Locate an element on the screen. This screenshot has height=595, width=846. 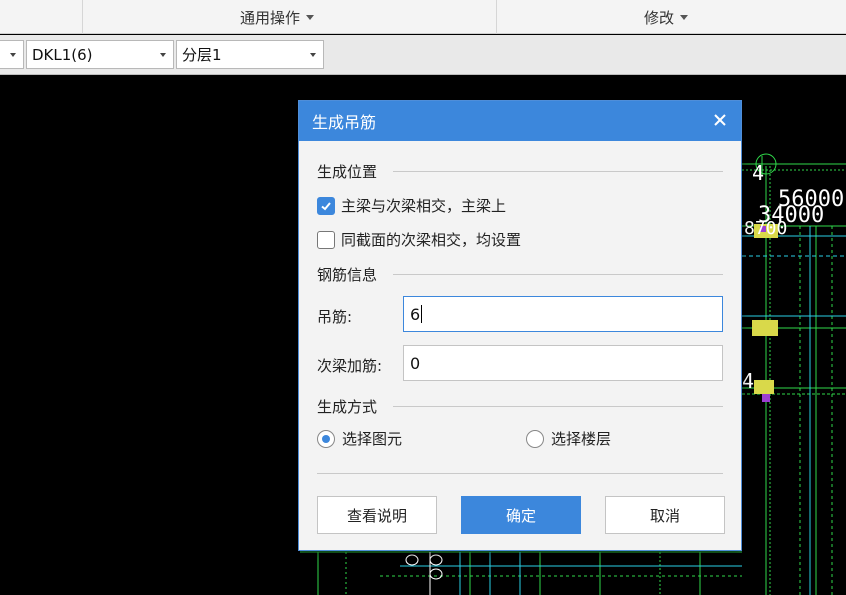
radio-label: 选择图元 is located at coordinates (372, 439).